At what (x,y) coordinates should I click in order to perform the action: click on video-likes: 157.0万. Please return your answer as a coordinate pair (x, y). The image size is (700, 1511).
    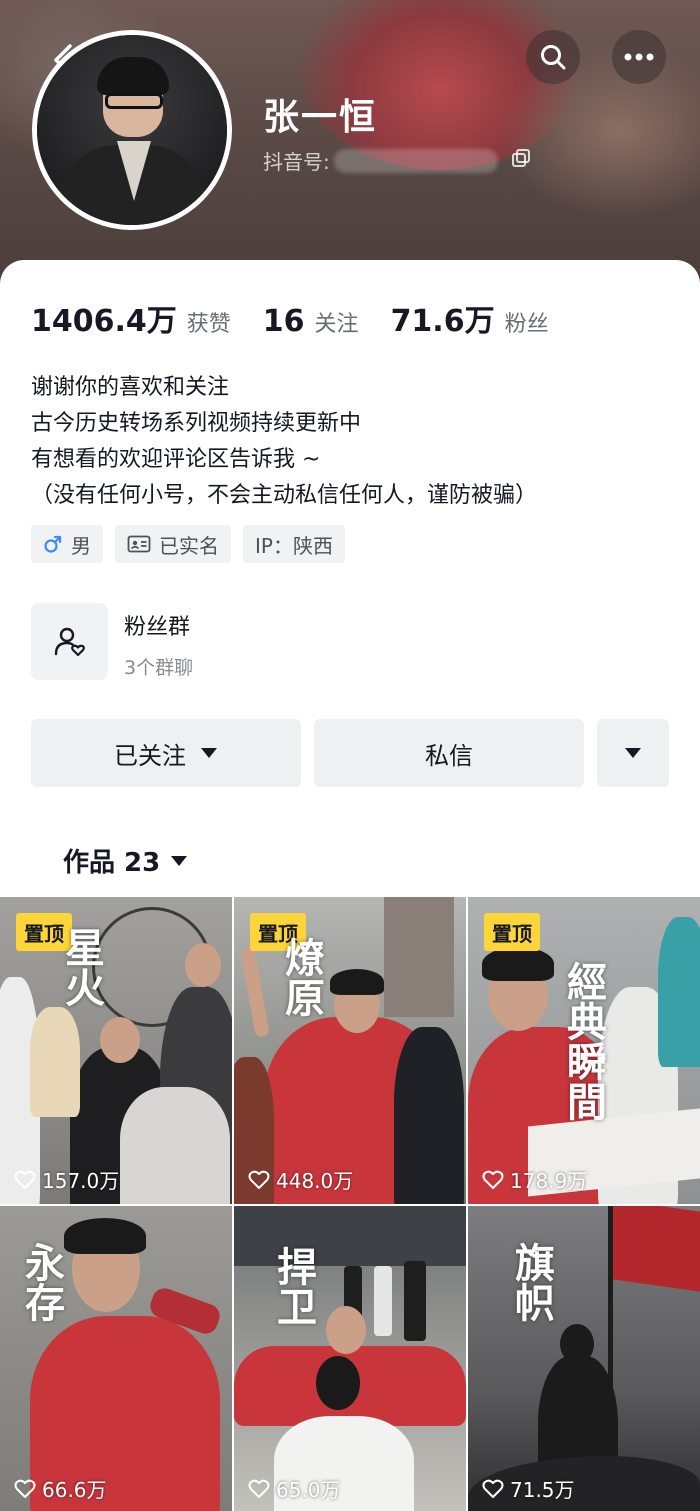
    Looking at the image, I should click on (66, 1179).